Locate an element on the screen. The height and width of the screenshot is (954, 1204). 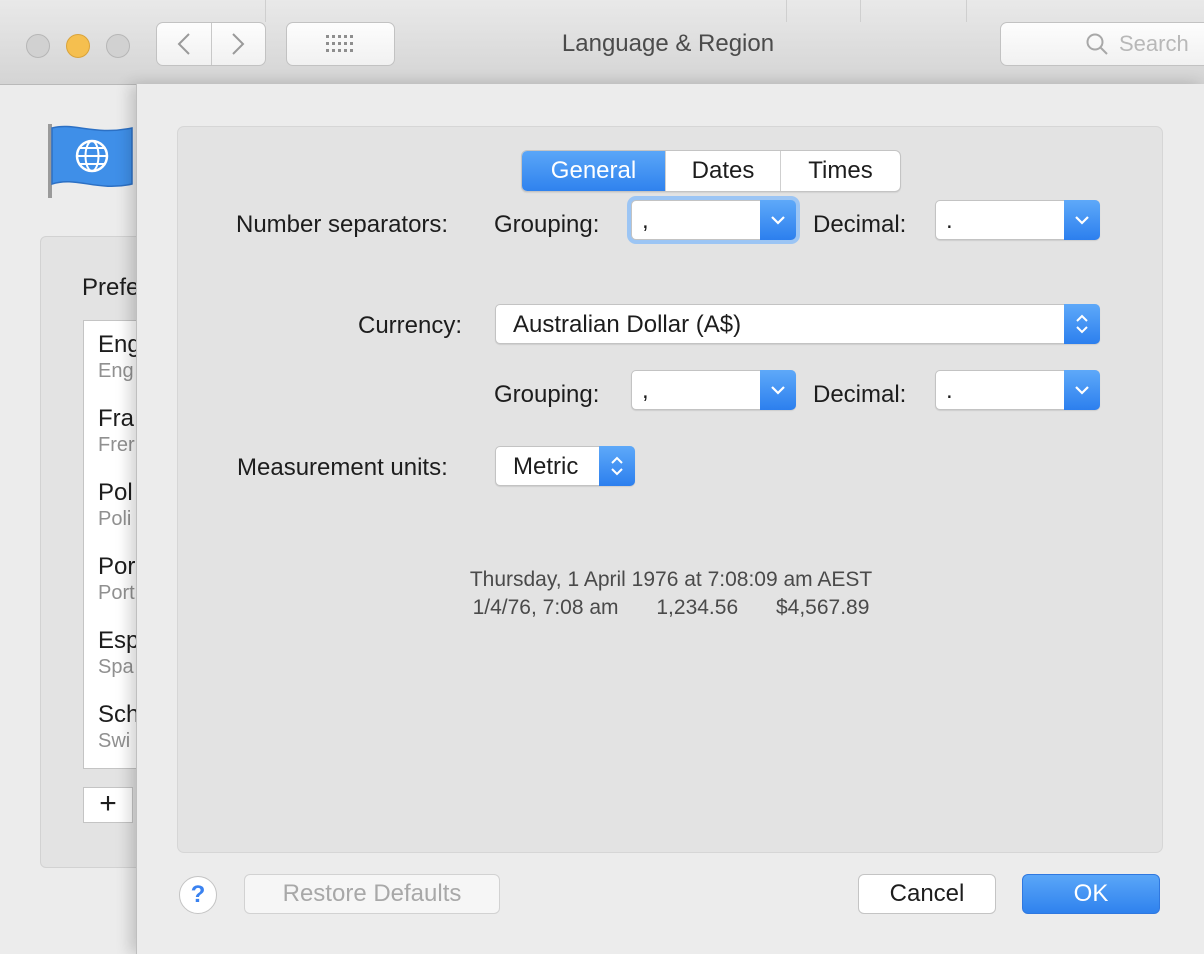
cancel-button: Cancel is located at coordinates (927, 894).